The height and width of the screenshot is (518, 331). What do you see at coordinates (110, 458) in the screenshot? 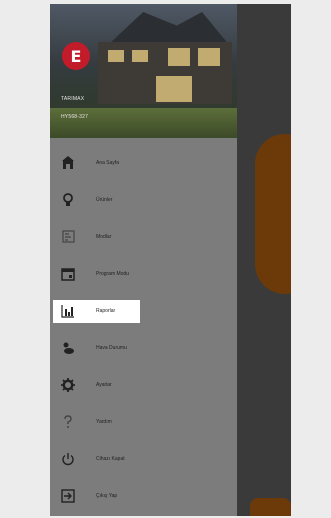
I see `menu-item-label: Cihazı Kapat` at bounding box center [110, 458].